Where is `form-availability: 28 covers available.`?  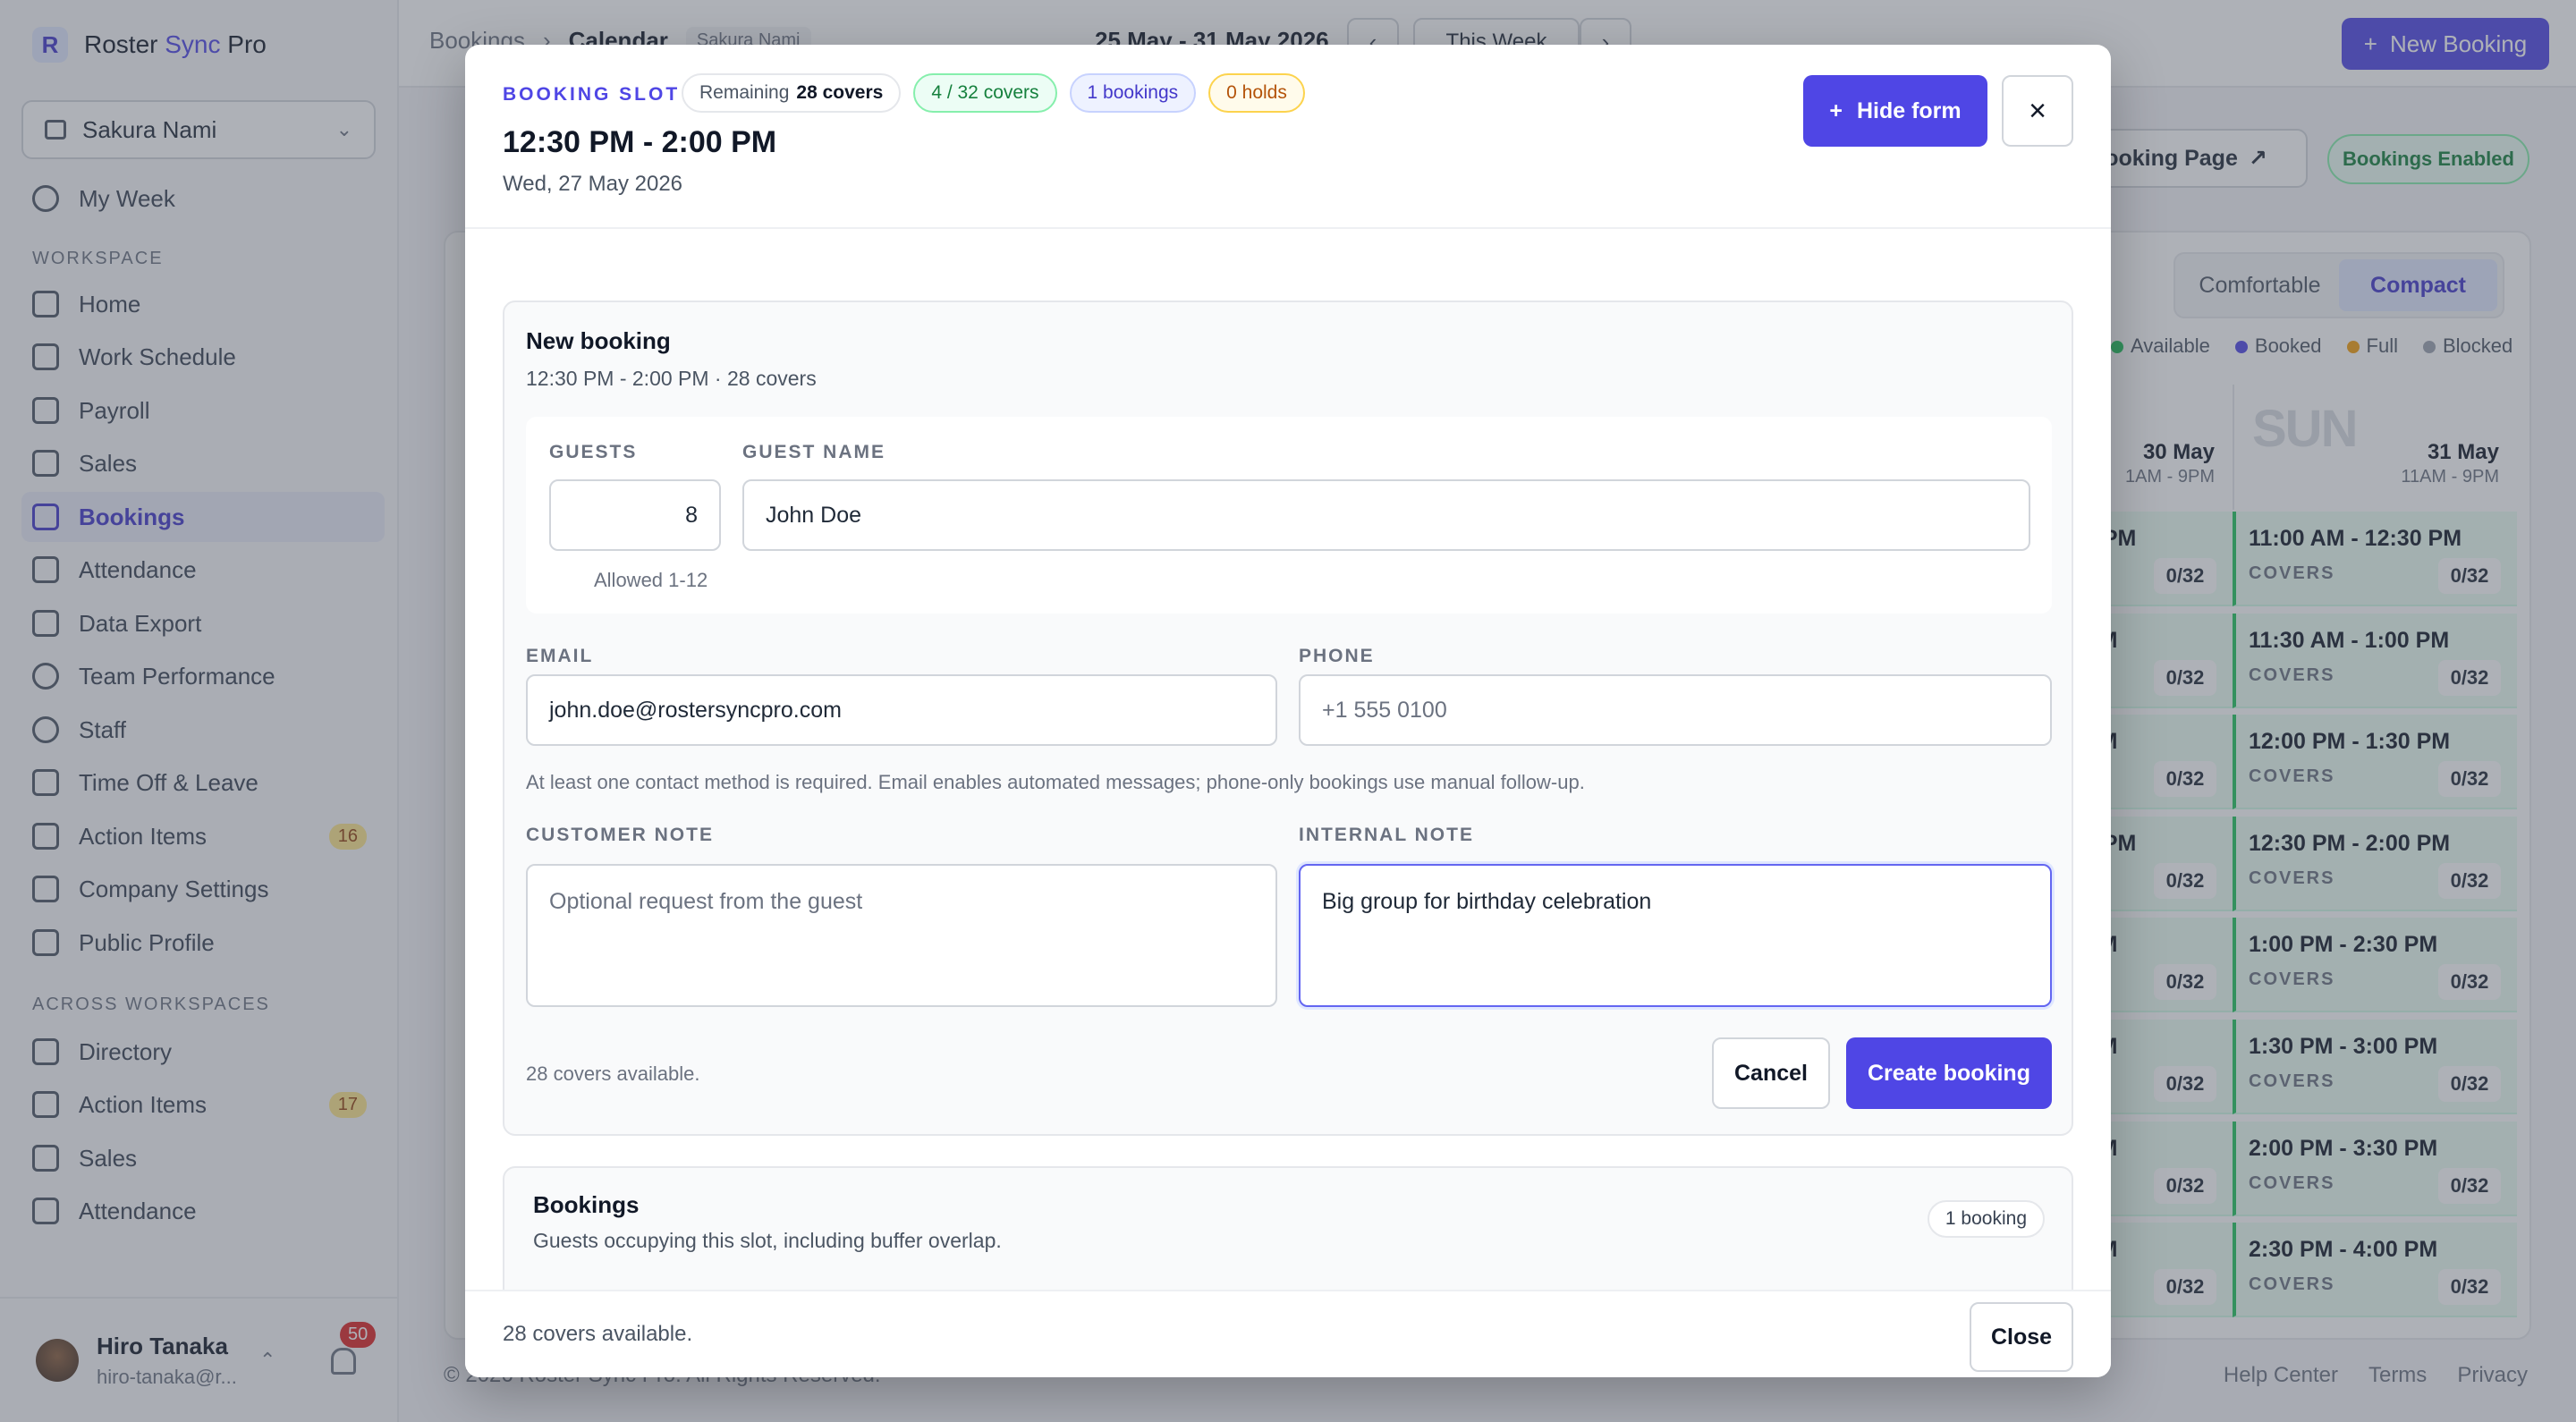
form-availability: 28 covers available. is located at coordinates (613, 1073).